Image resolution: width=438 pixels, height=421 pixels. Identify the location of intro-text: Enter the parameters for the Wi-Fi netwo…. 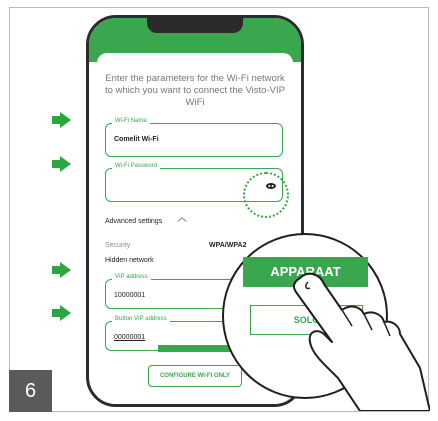
(195, 90).